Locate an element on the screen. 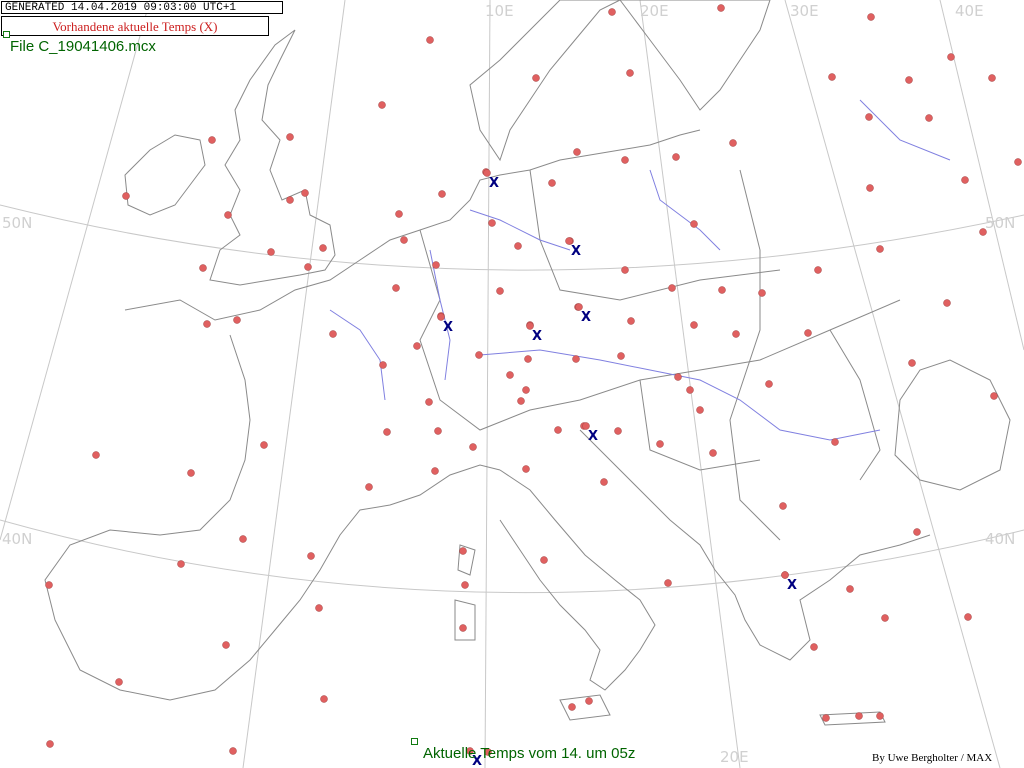  lon-label-30e: 30E is located at coordinates (804, 11).